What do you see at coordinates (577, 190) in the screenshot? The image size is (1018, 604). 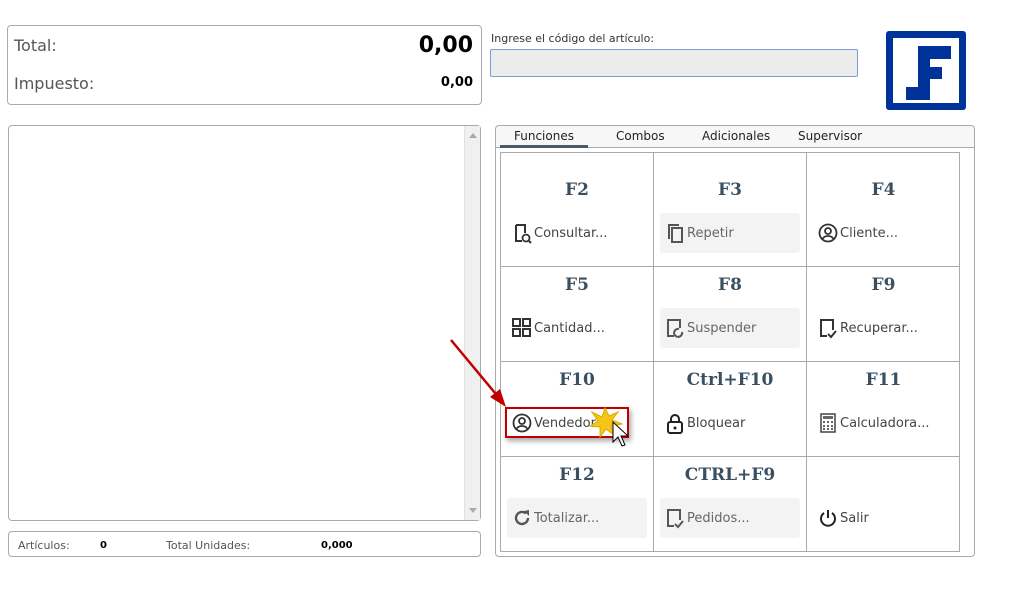 I see `shortcut-key: F2` at bounding box center [577, 190].